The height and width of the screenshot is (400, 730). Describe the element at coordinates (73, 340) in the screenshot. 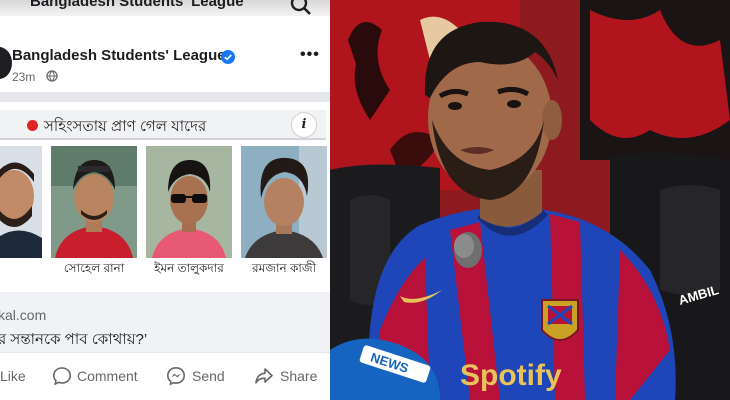

I see `link-title: র সন্তানকে পাব কোথায়?’` at that location.